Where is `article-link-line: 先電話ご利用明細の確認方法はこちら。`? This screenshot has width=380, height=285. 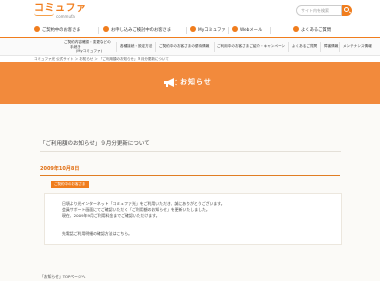
article-link-line: 先電話ご利用明細の確認方法はこちら。 is located at coordinates (97, 233).